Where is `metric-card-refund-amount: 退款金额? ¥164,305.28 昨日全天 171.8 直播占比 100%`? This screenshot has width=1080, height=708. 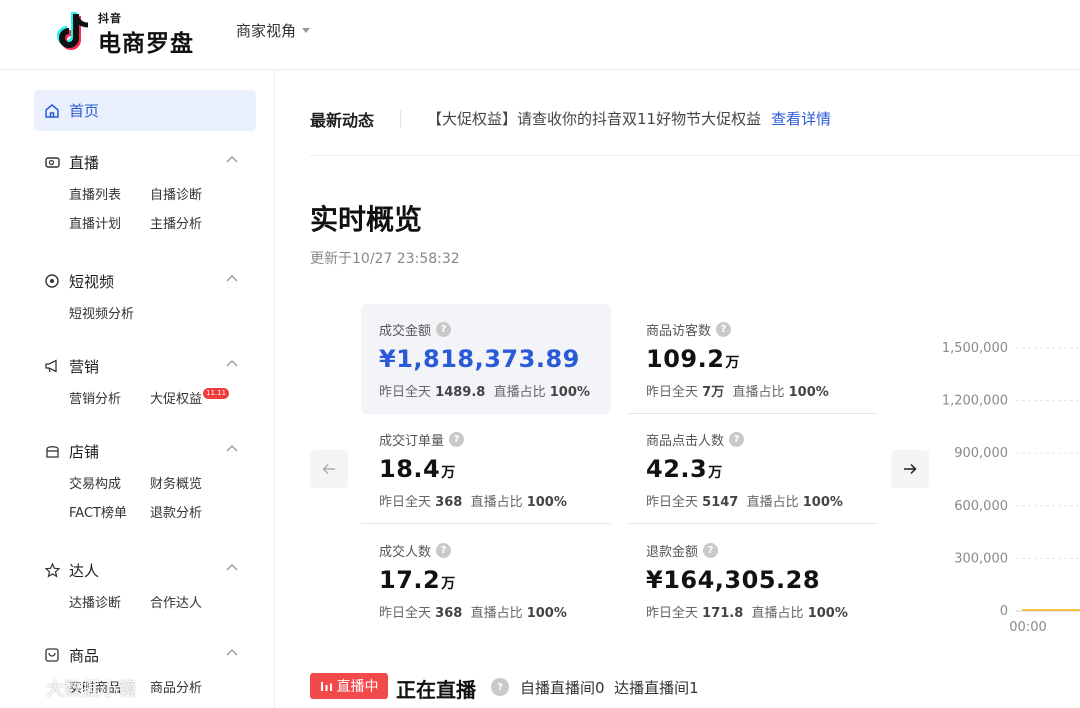
metric-card-refund-amount: 退款金额? ¥164,305.28 昨日全天 171.8 直播占比 100% is located at coordinates (753, 580).